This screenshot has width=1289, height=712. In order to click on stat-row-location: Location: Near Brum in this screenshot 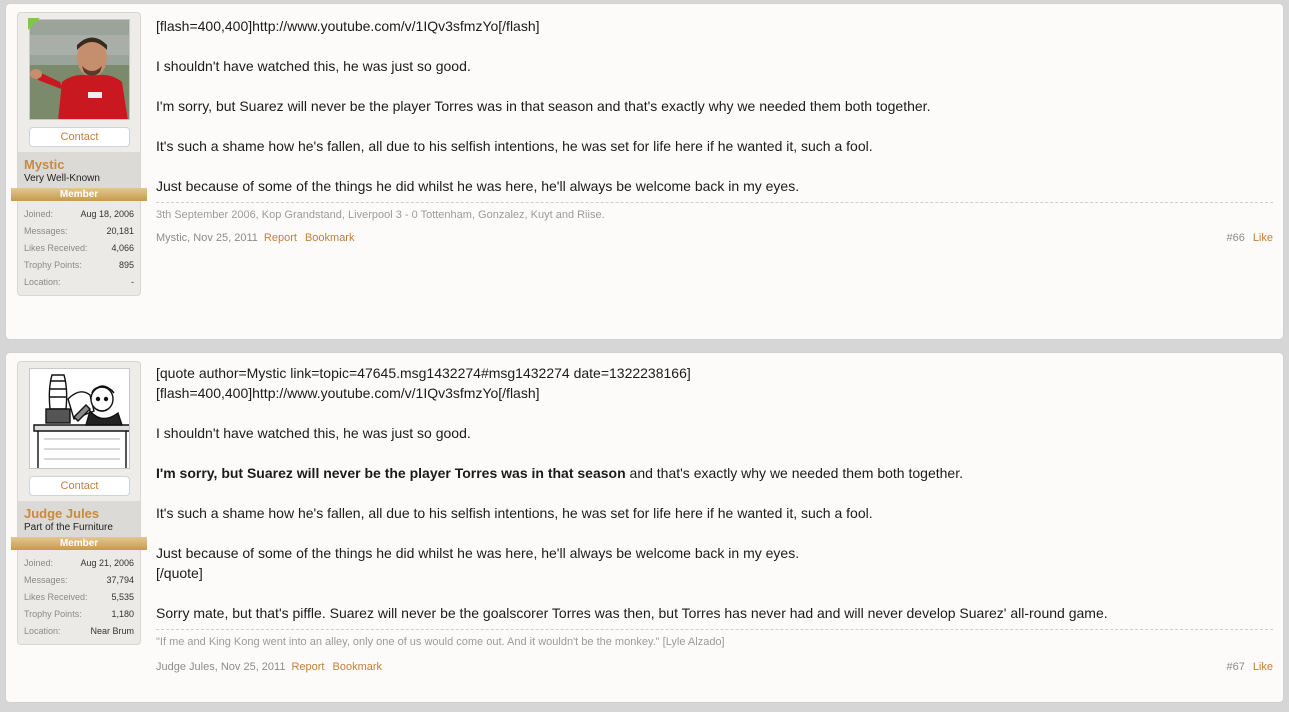, I will do `click(79, 631)`.